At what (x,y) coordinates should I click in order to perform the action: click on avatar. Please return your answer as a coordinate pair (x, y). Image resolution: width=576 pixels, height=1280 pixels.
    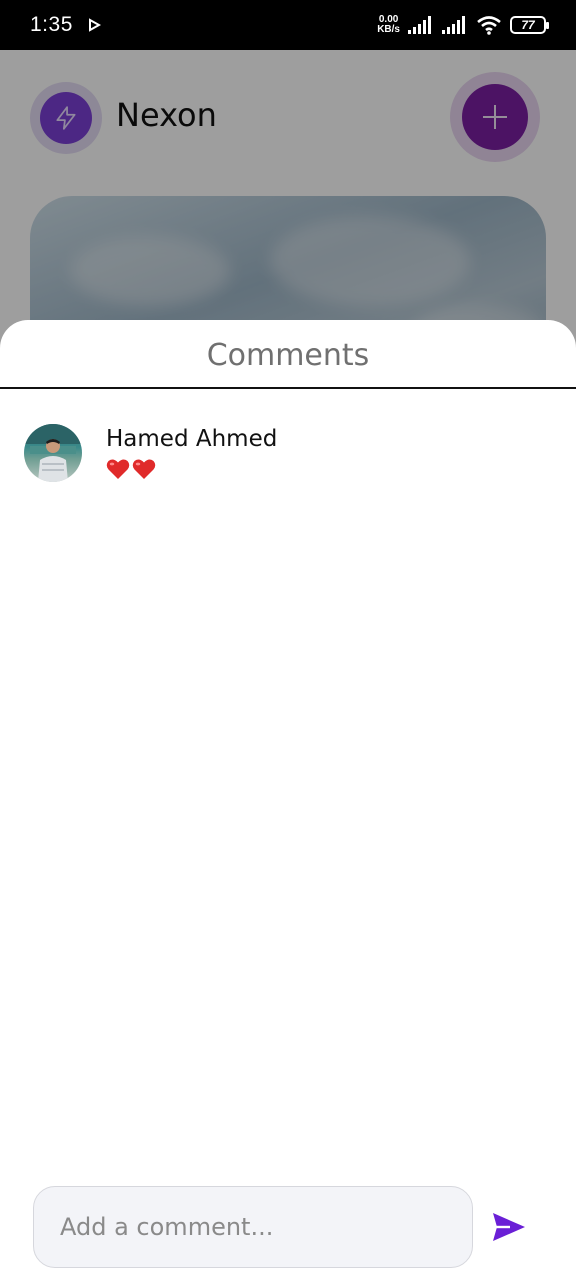
    Looking at the image, I should click on (53, 453).